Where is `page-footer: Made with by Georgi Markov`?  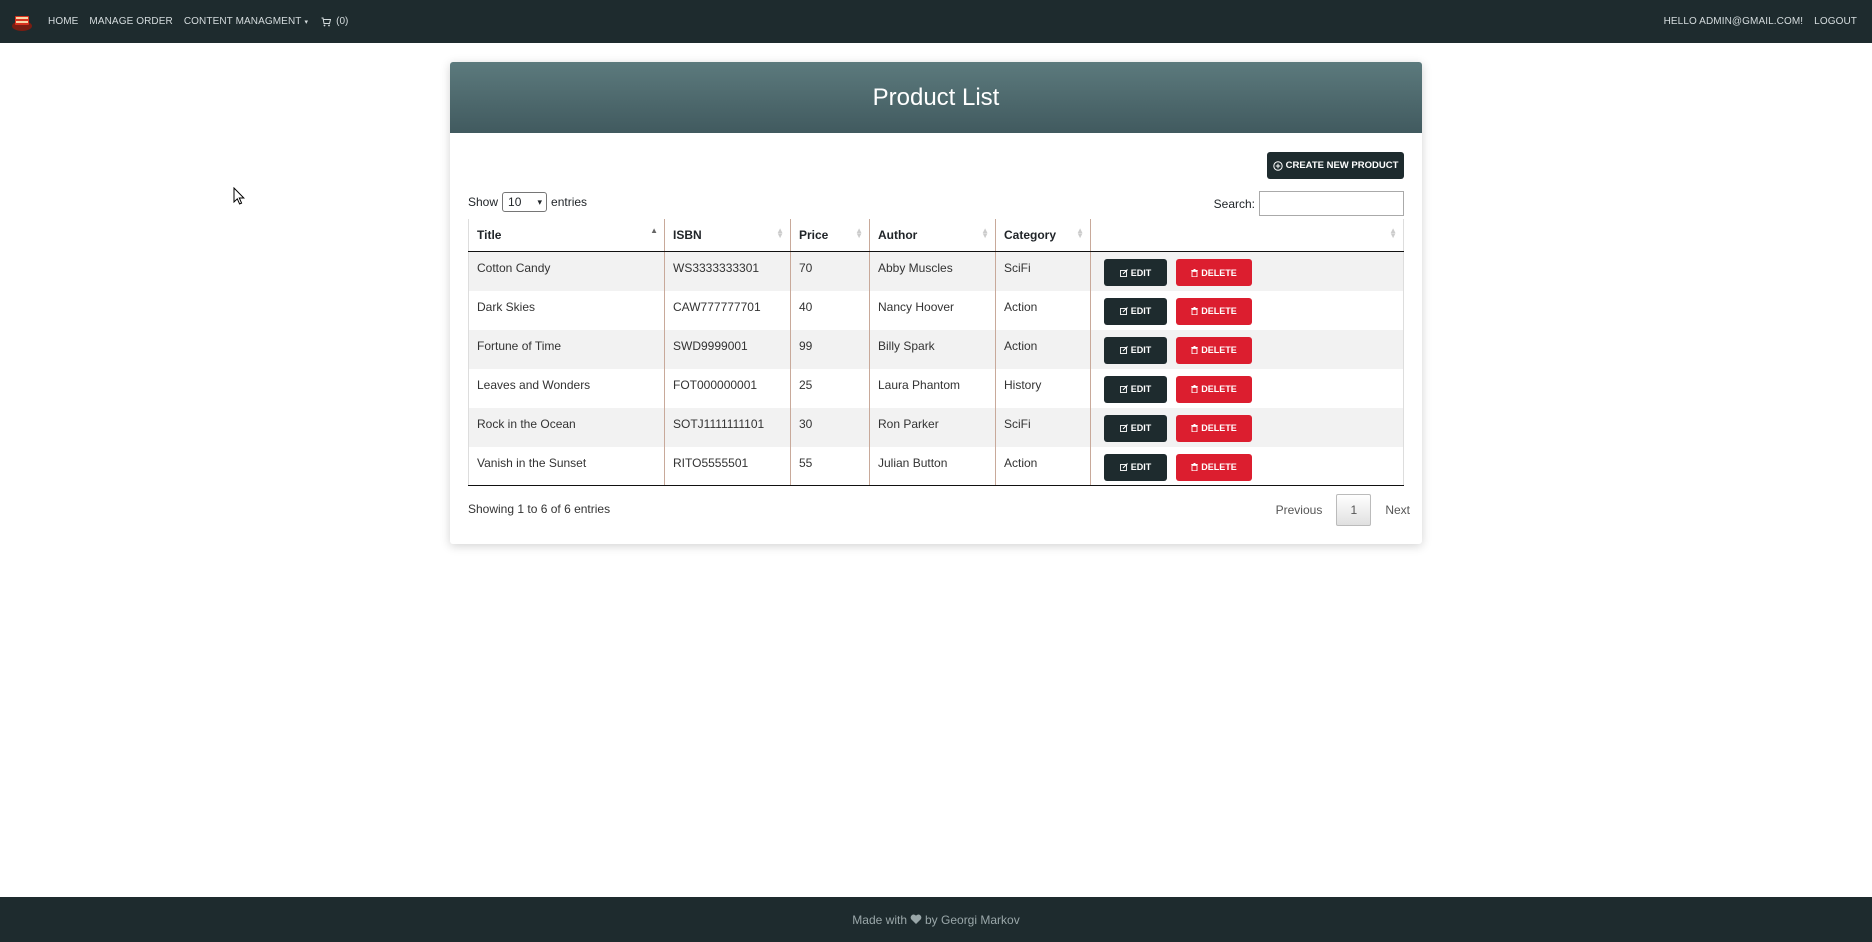 page-footer: Made with by Georgi Markov is located at coordinates (936, 919).